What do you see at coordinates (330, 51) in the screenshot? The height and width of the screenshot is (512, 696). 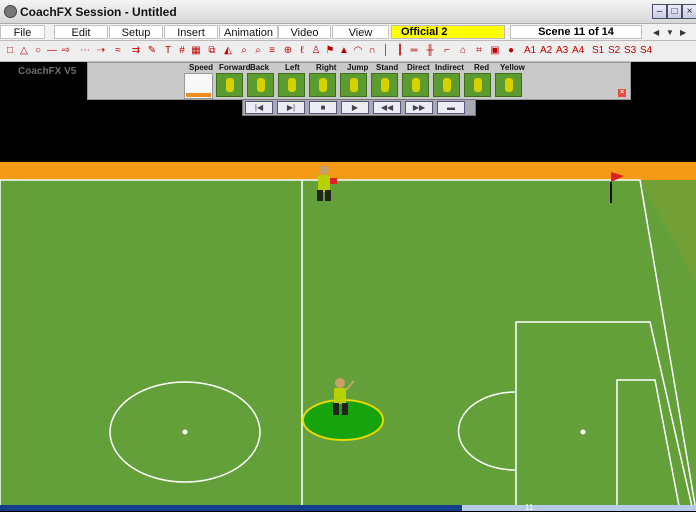 I see `flag-icon: ⚑` at bounding box center [330, 51].